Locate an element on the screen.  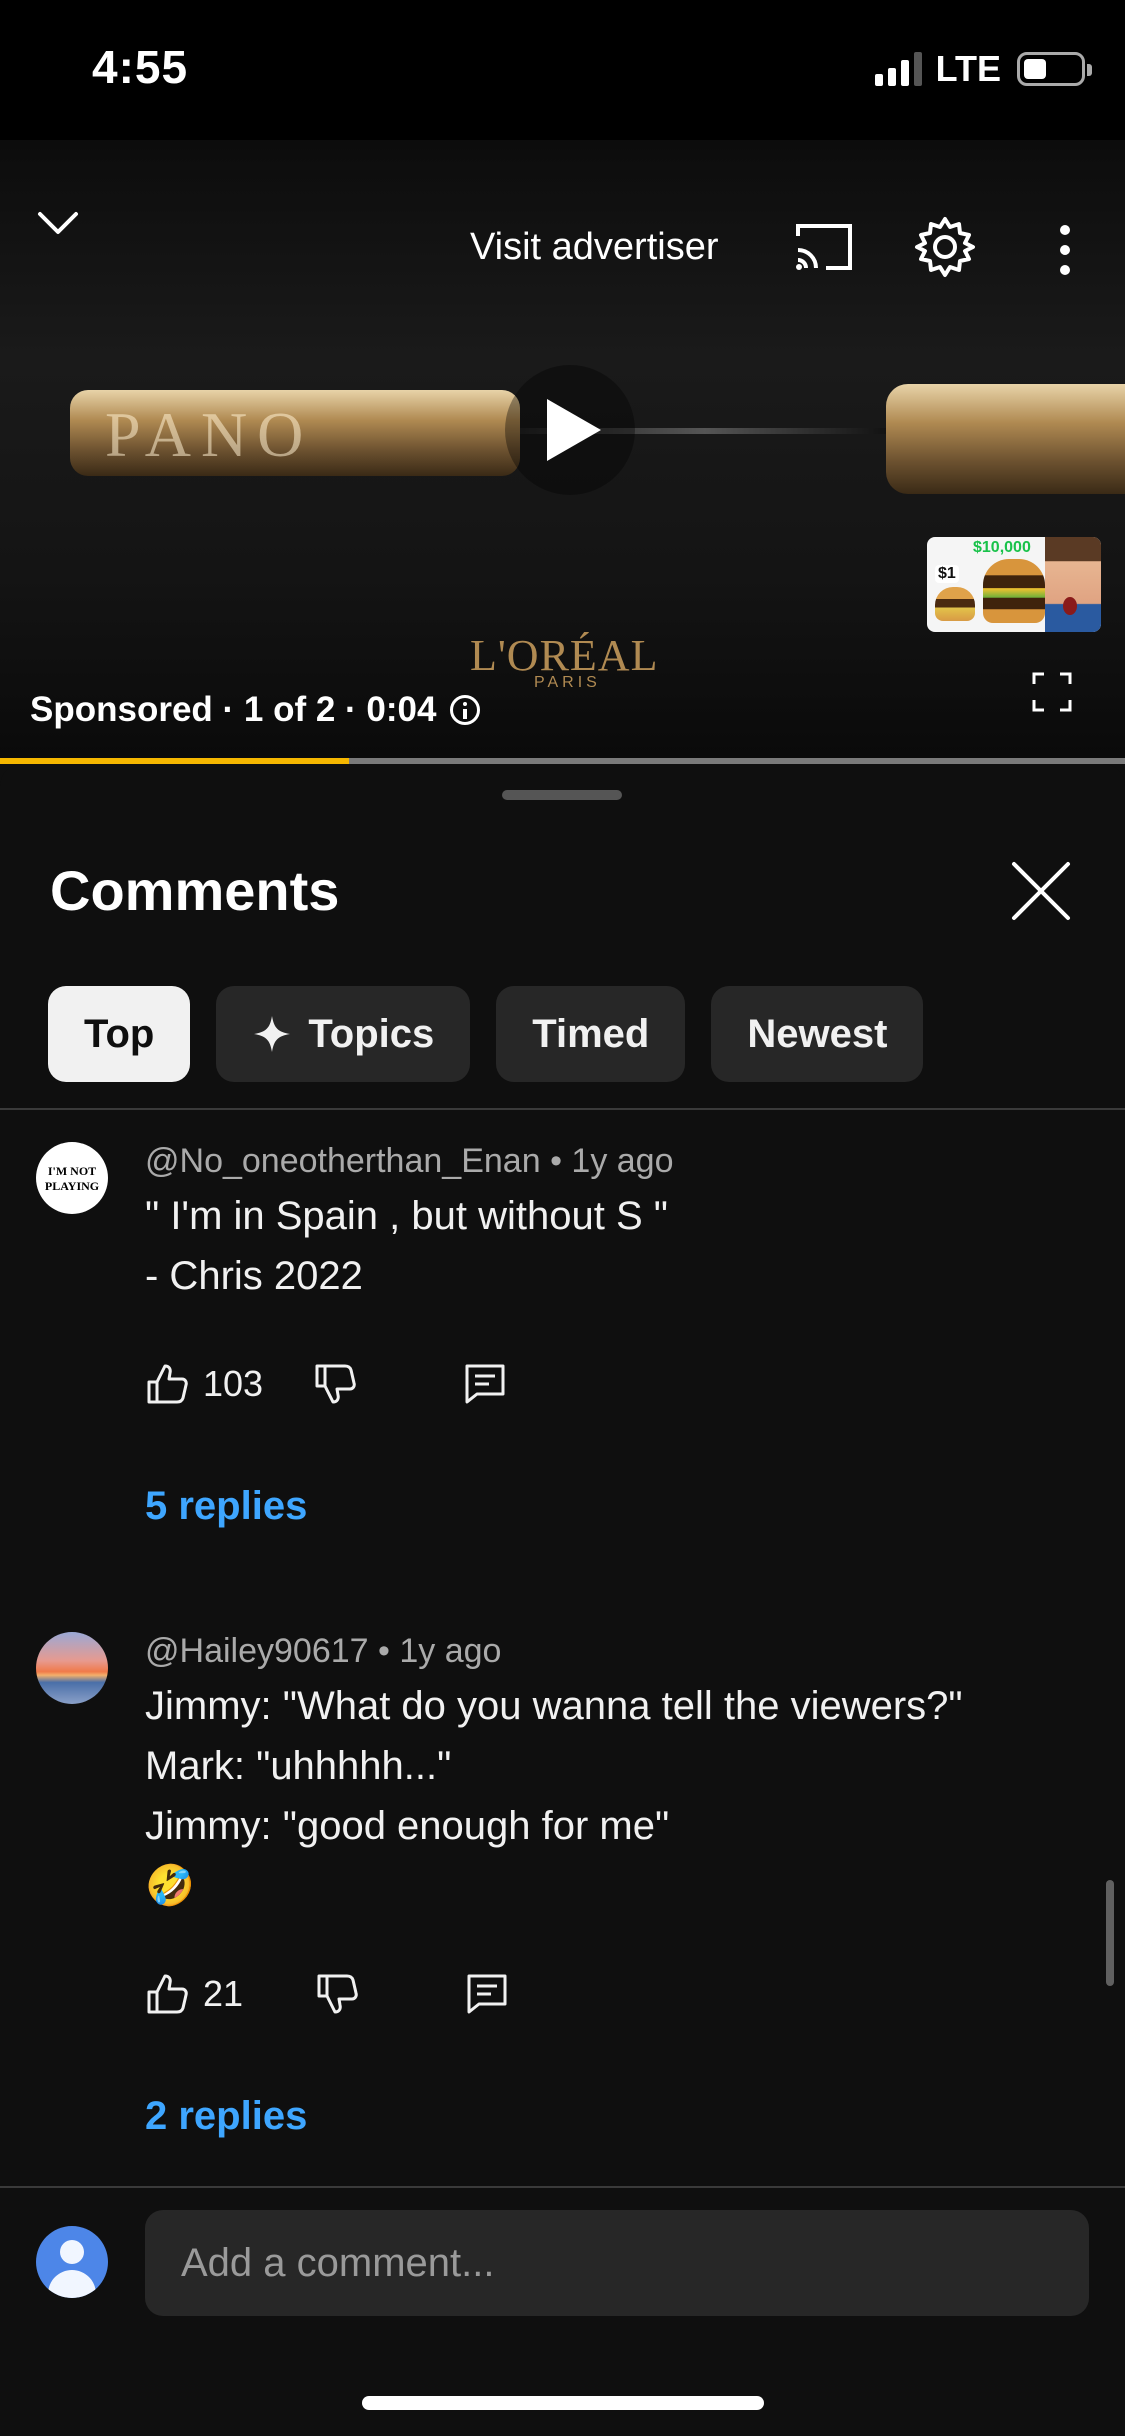
chip-timed: Timed is located at coordinates (591, 1034).